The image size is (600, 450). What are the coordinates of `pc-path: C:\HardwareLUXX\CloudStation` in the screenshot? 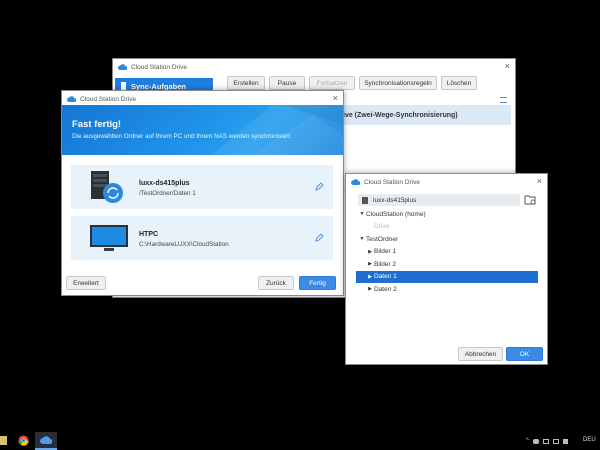 It's located at (184, 244).